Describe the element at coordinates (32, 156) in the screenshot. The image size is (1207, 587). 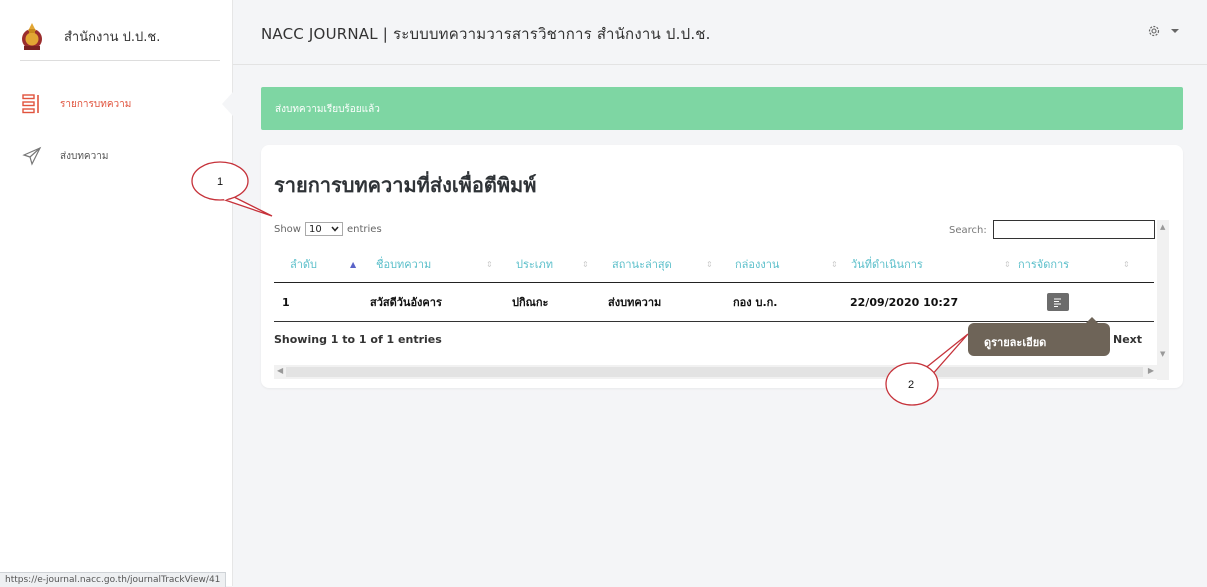
I see `send-icon` at that location.